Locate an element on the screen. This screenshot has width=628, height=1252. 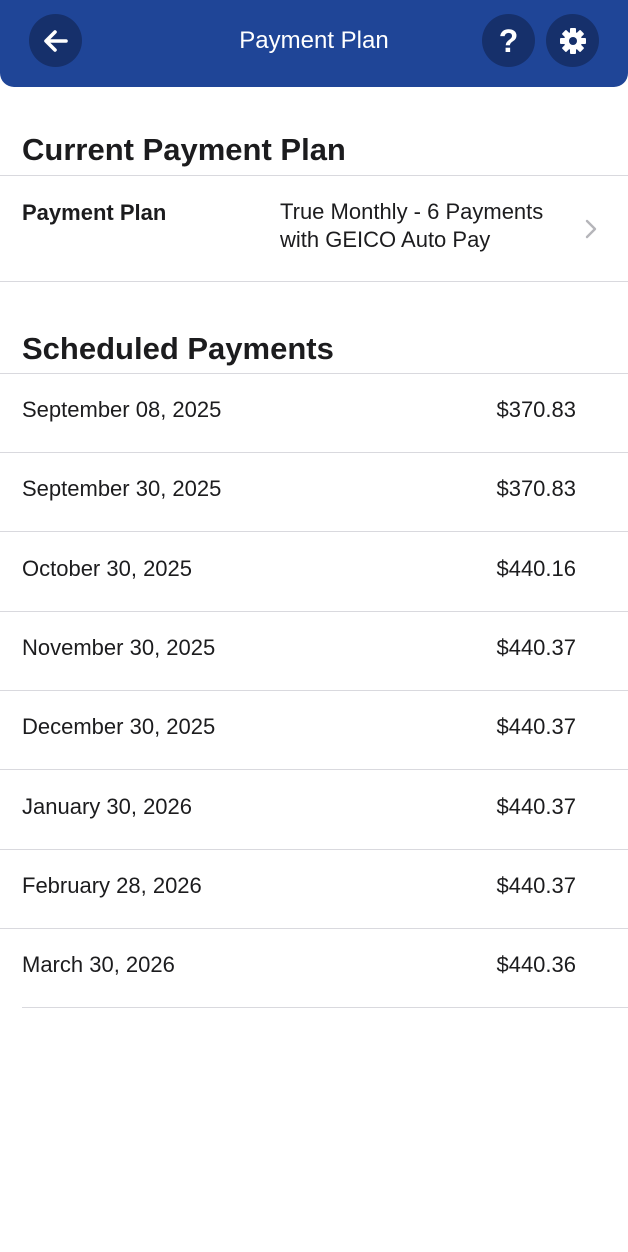
payment-date: December 30, 2025 is located at coordinates (119, 726).